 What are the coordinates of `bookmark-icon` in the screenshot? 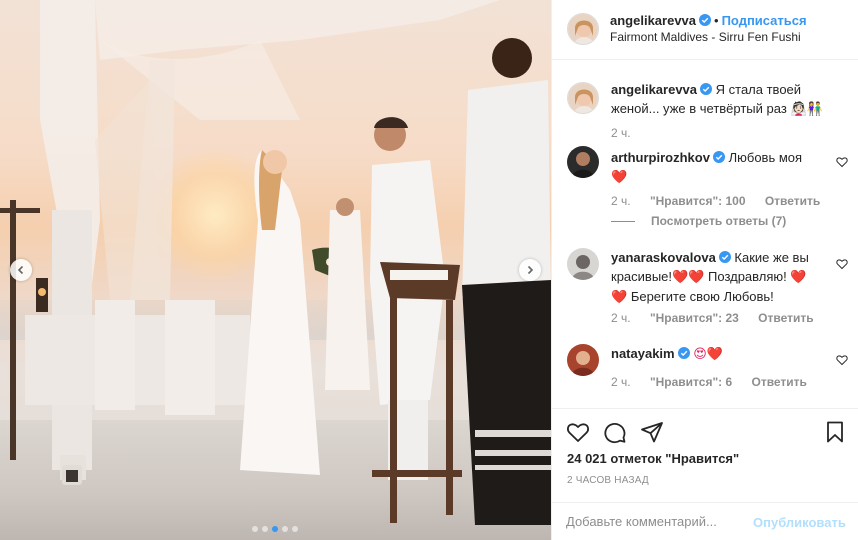 It's located at (835, 432).